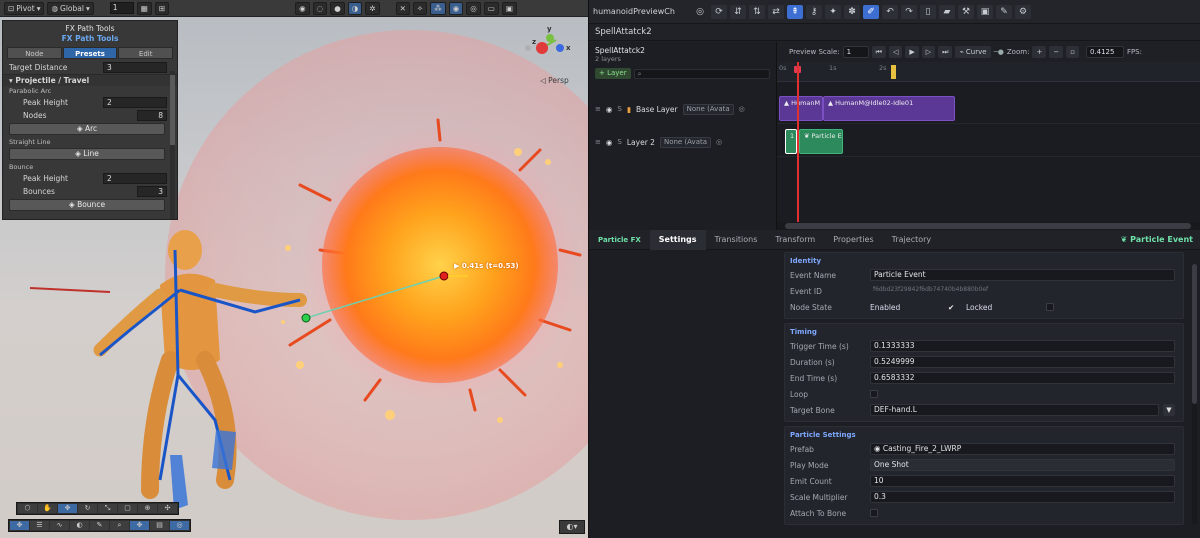 This screenshot has height=538, width=1200. Describe the element at coordinates (438, 8) in the screenshot. I see `effects-toggle-button: ⁂` at that location.